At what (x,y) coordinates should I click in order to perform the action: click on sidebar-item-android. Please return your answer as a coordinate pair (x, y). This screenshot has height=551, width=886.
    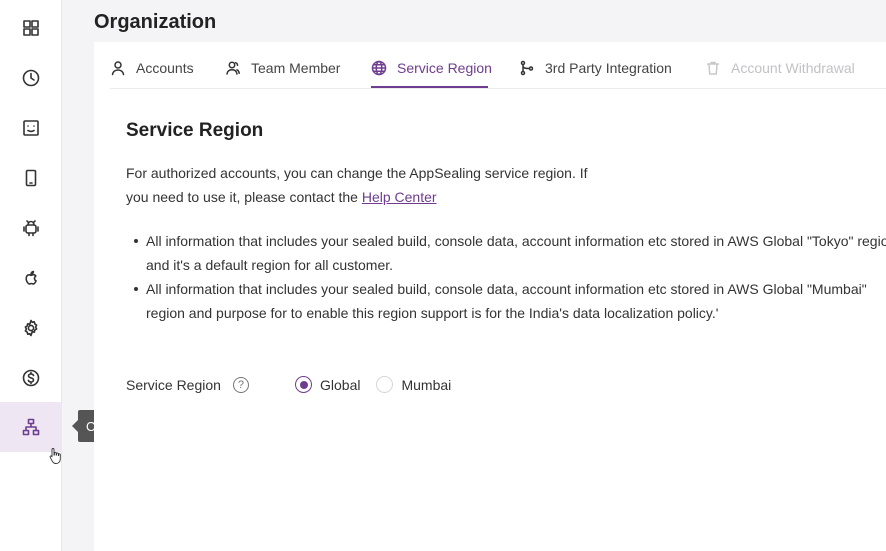
    Looking at the image, I should click on (31, 228).